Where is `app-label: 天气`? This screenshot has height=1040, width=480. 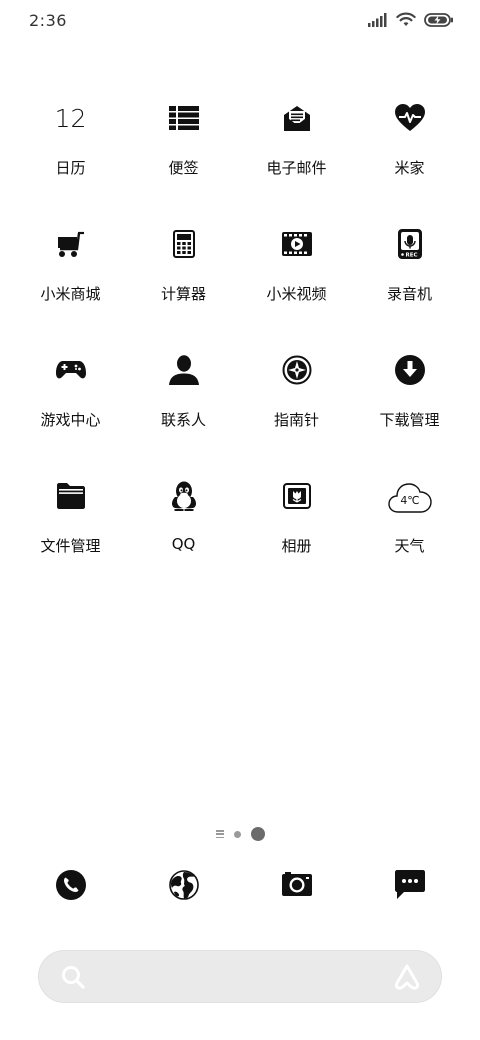 app-label: 天气 is located at coordinates (409, 546).